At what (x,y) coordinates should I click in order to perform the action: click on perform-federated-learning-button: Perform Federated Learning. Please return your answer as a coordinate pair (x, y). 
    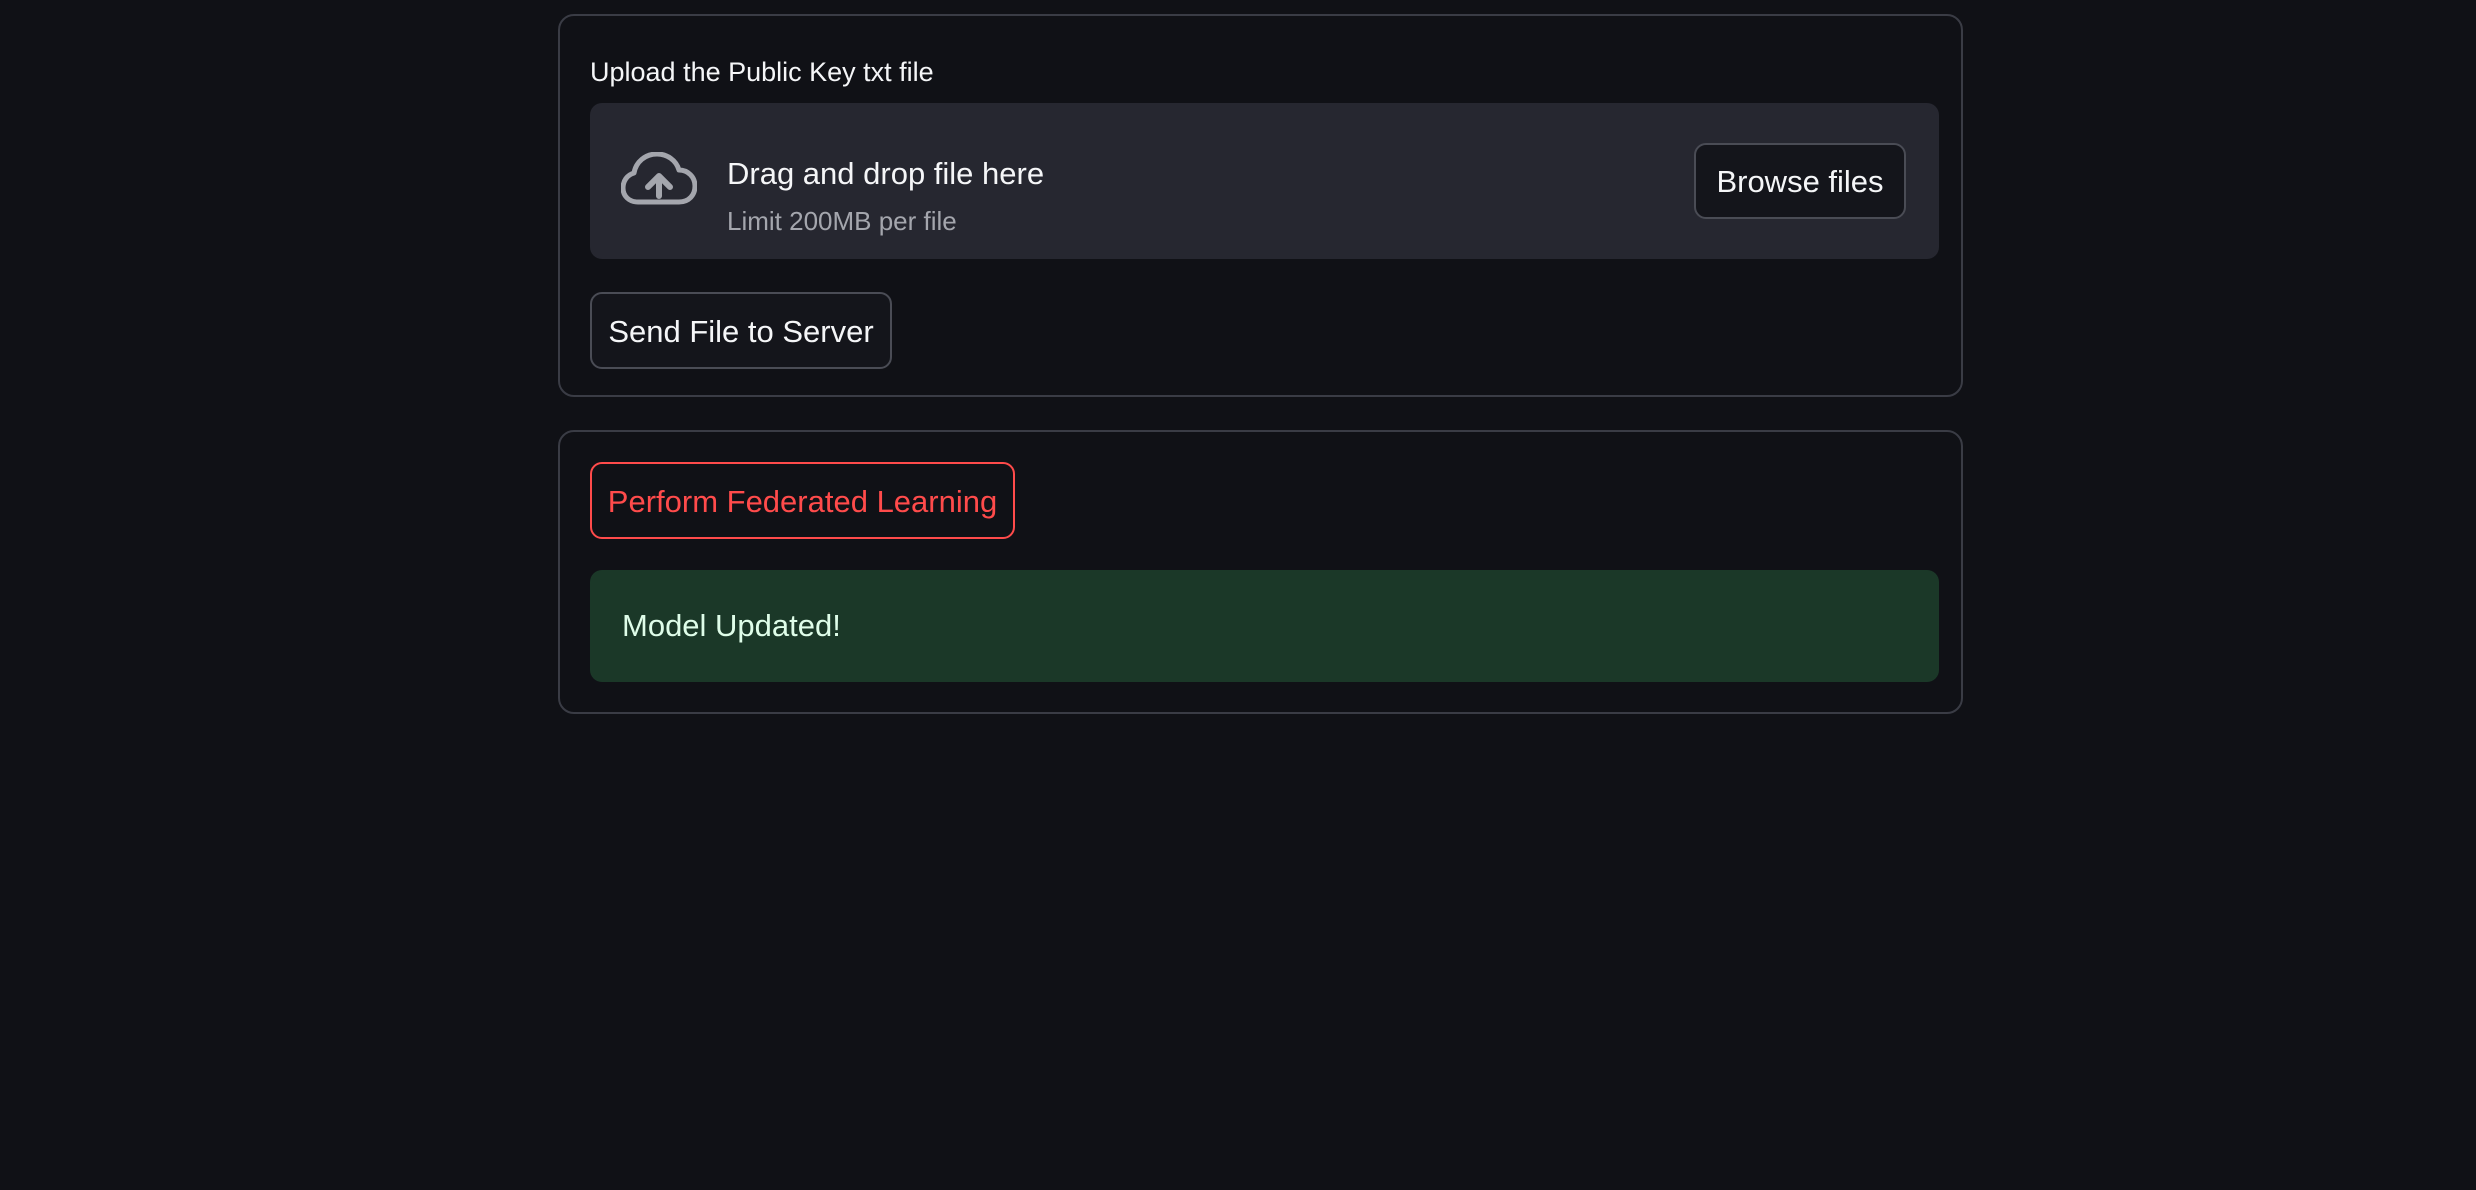
    Looking at the image, I should click on (802, 500).